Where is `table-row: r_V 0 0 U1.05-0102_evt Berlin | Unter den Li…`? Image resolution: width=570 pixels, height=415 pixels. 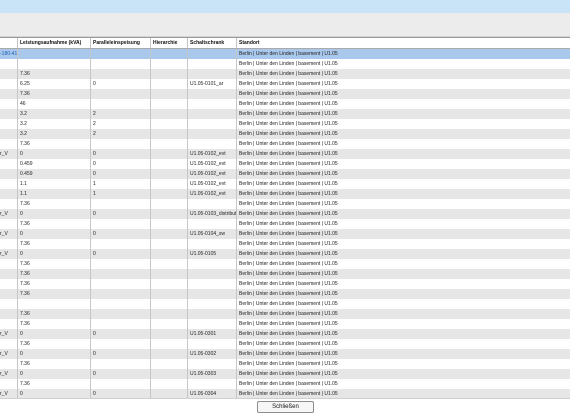 table-row: r_V 0 0 U1.05-0102_evt Berlin | Unter den Li… is located at coordinates (285, 154).